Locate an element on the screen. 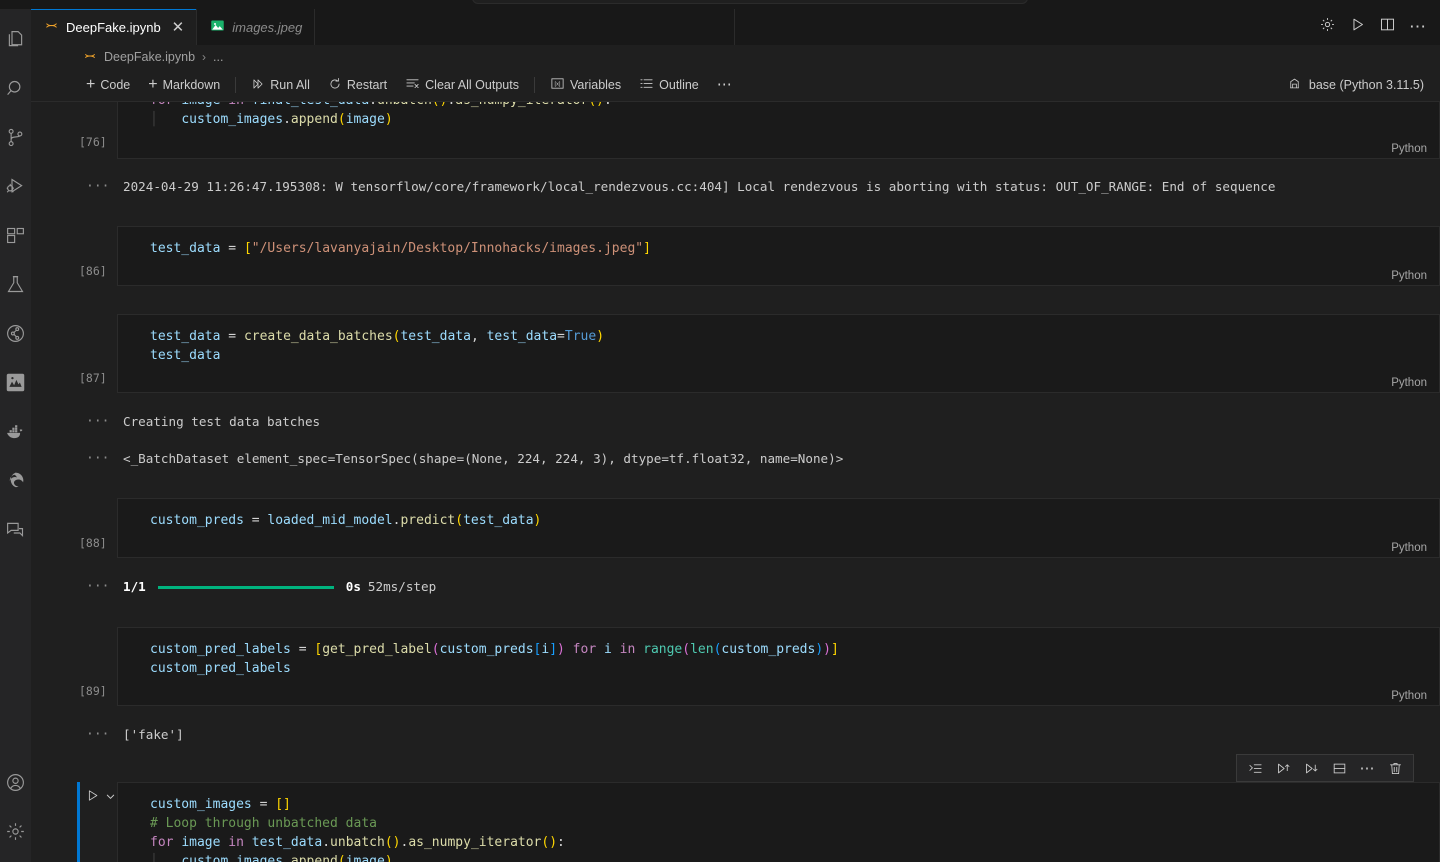  search-icon is located at coordinates (15, 88).